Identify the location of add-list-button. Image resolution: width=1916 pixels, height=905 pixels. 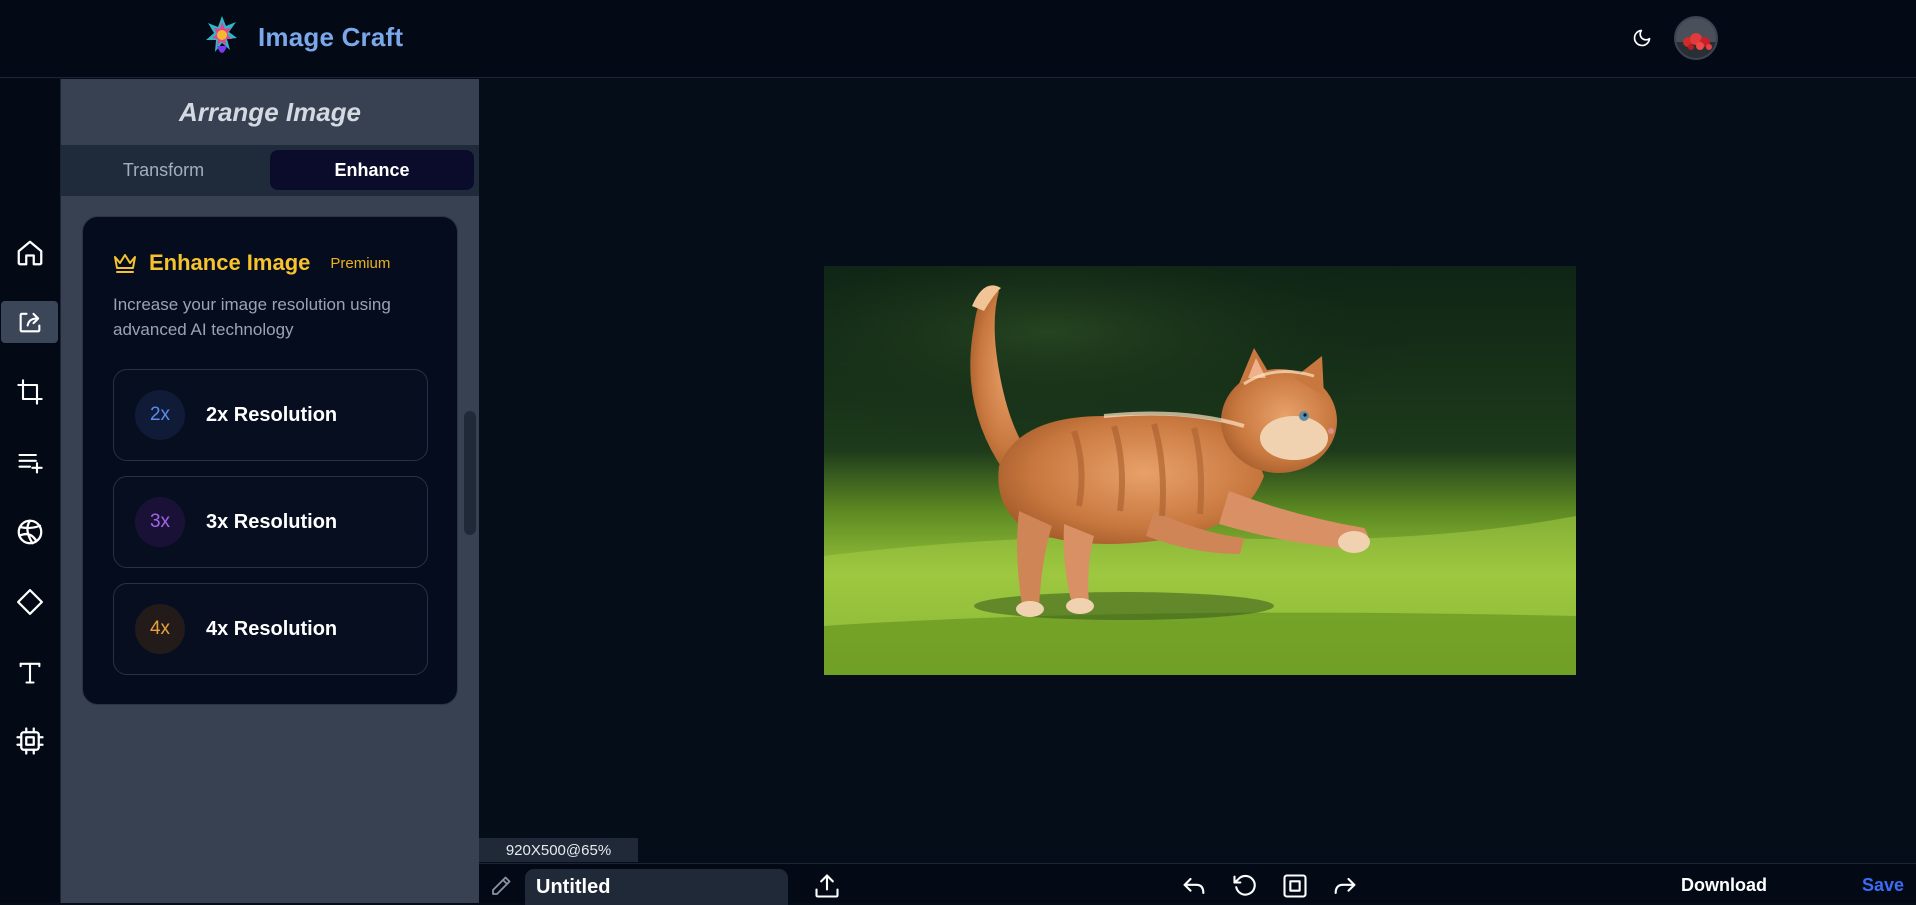
(29, 462).